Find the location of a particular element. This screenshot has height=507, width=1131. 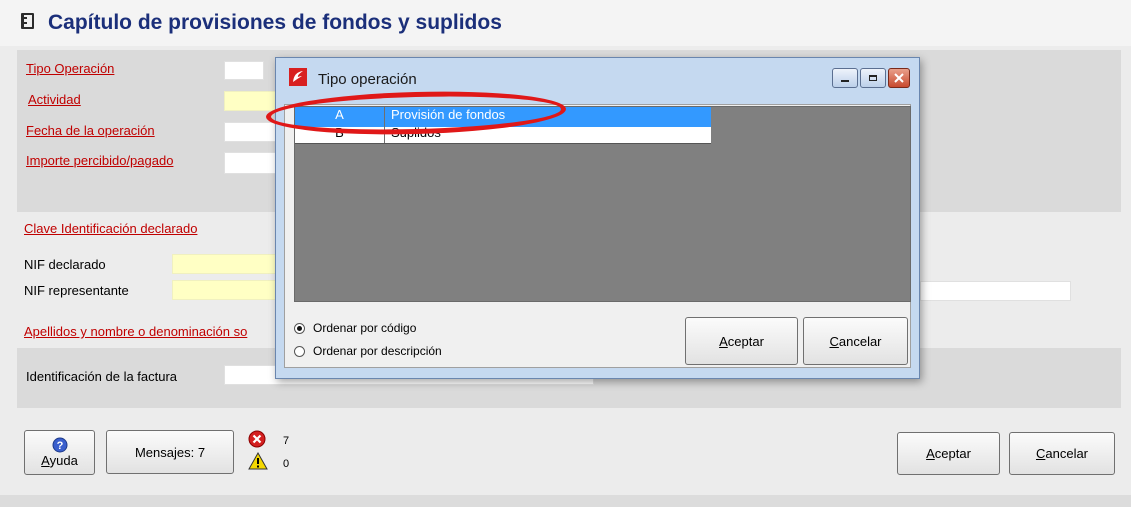

row-description: Provisión de fondos is located at coordinates (448, 114).